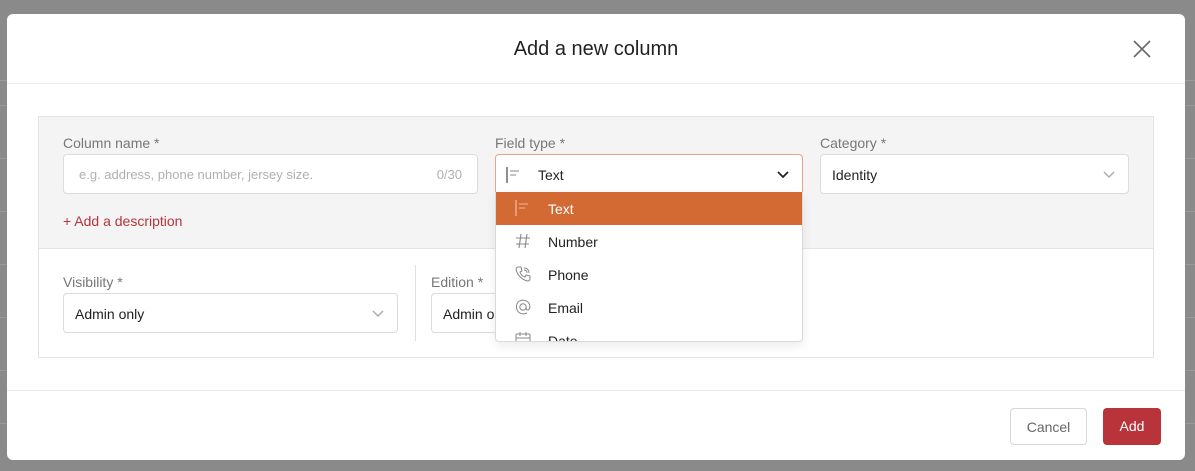 This screenshot has height=471, width=1195. I want to click on modal-header: Add a new column, so click(596, 49).